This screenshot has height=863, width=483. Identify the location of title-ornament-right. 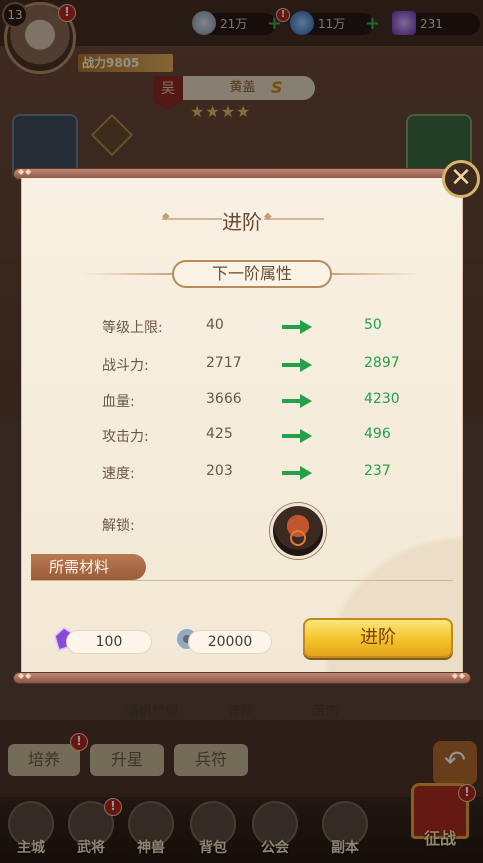
(294, 216).